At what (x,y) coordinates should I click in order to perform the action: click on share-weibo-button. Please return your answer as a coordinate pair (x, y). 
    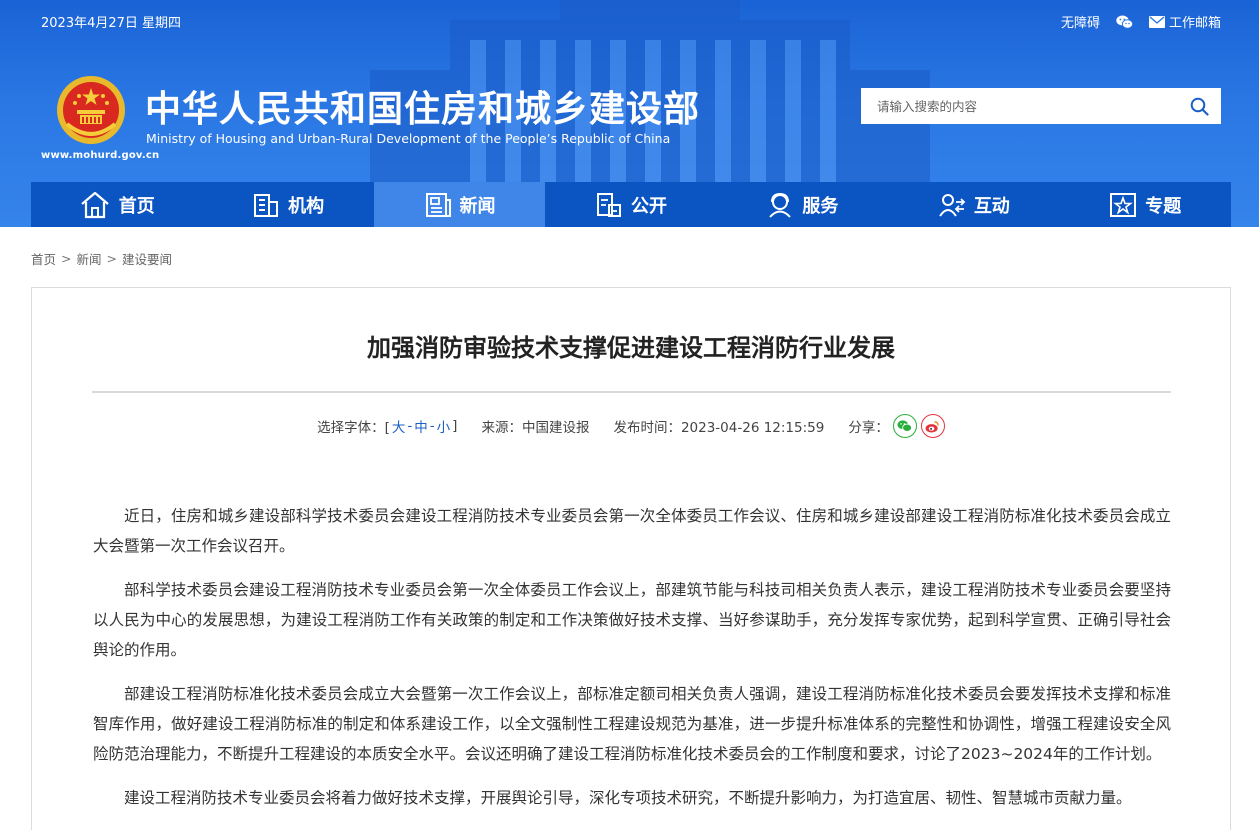
    Looking at the image, I should click on (932, 426).